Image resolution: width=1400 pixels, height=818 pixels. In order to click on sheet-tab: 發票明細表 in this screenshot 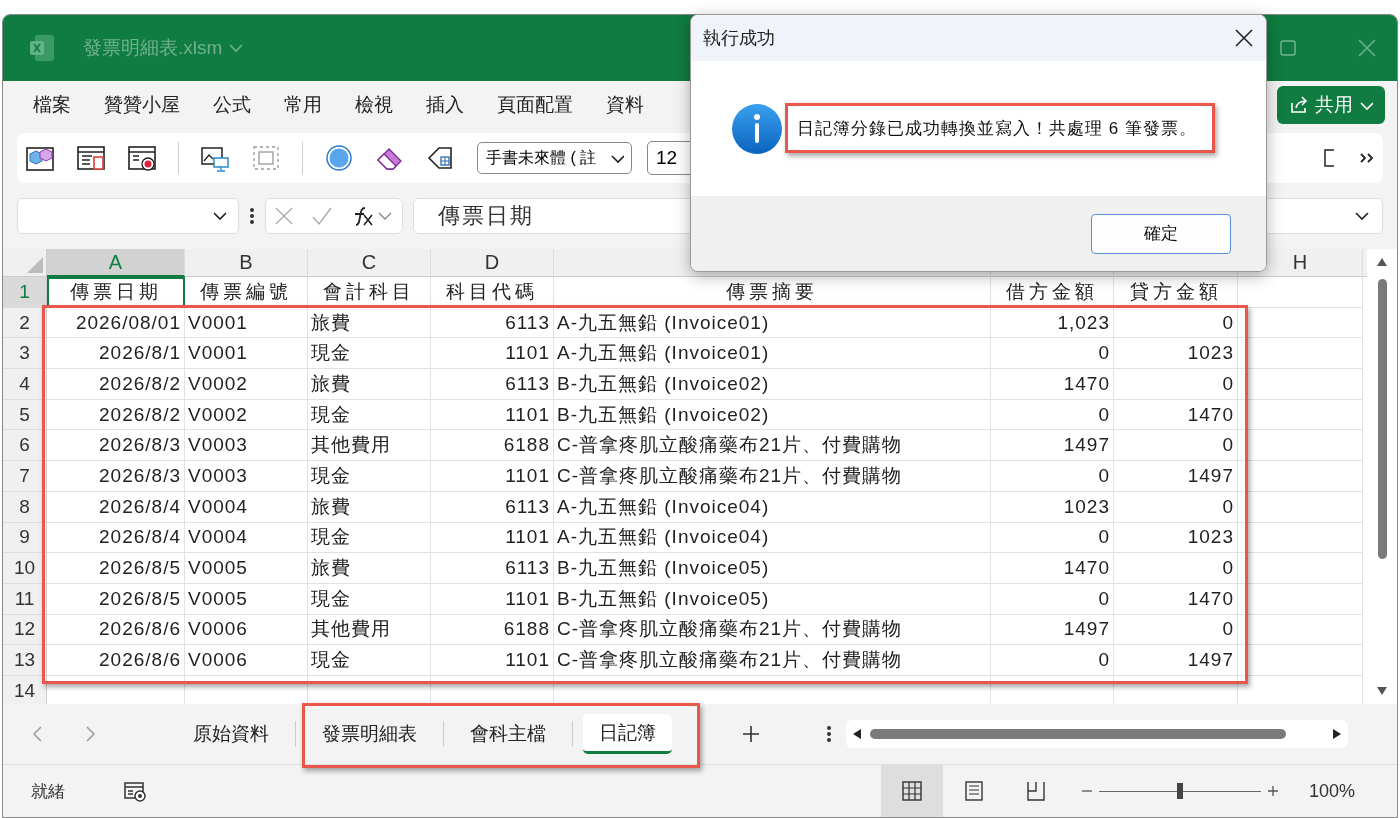, I will do `click(369, 734)`.